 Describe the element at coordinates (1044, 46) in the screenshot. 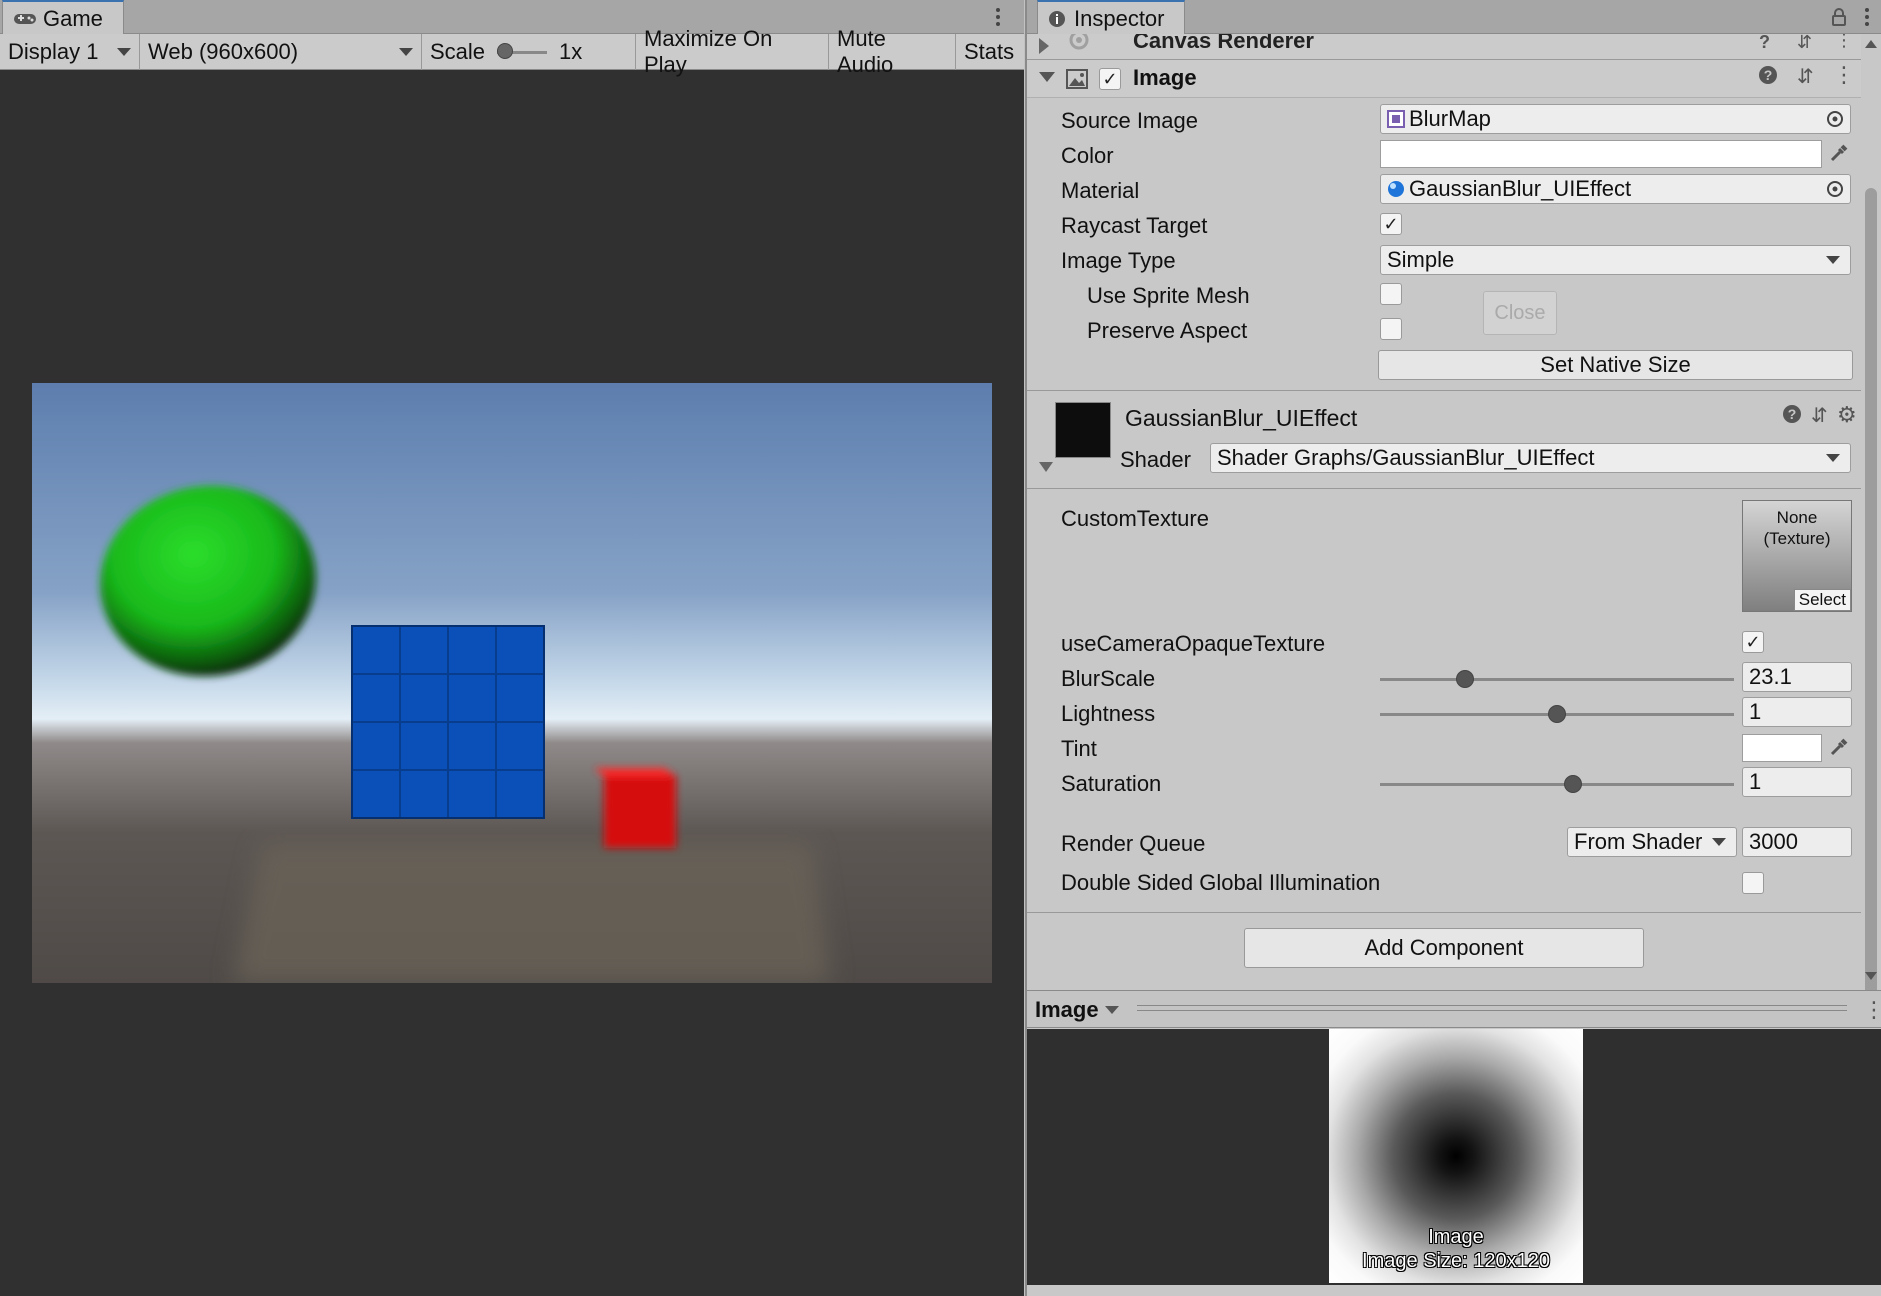

I see `expand-arrow-icon` at that location.